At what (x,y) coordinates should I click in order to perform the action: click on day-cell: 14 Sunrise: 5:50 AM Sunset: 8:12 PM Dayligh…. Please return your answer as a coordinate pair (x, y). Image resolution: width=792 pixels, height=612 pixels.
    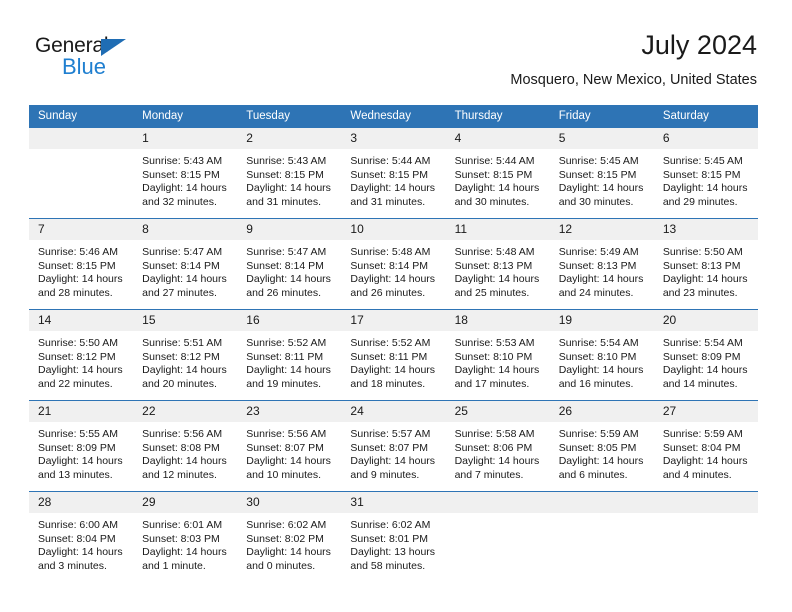
    Looking at the image, I should click on (81, 355).